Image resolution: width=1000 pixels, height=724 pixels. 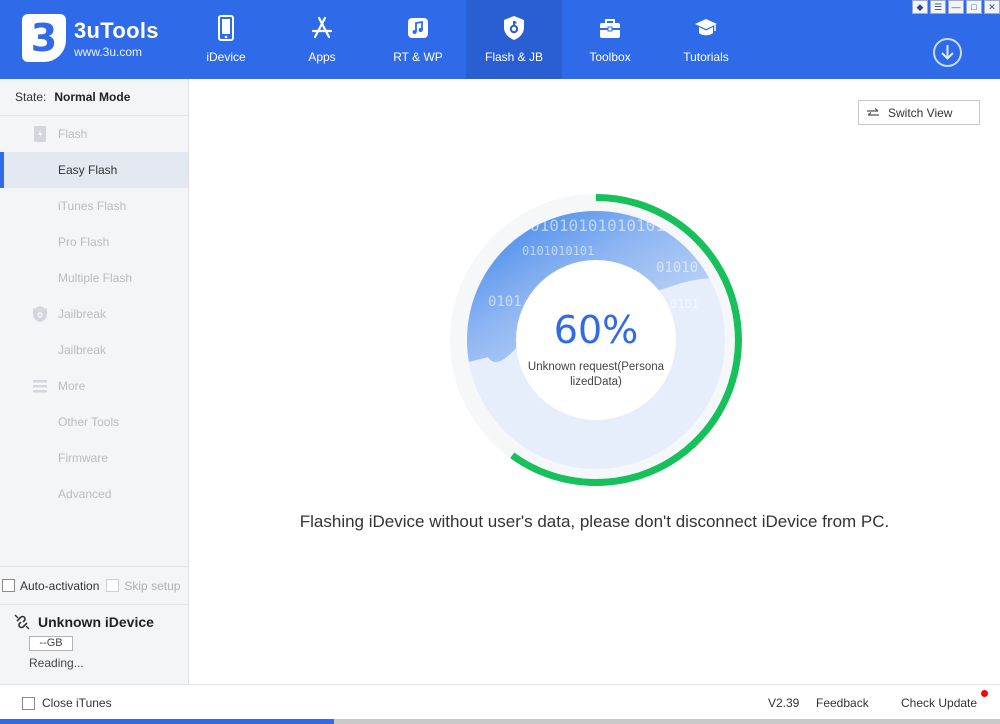 I want to click on switch-arrows-icon, so click(x=873, y=111).